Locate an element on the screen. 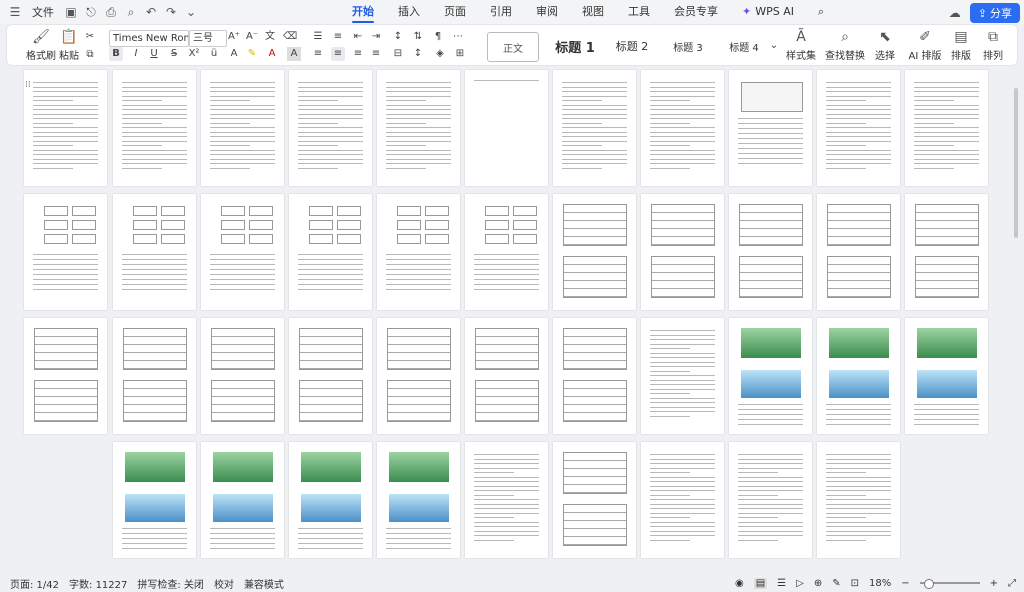 The width and height of the screenshot is (1024, 592). phonetic-icon: ü is located at coordinates (214, 54).